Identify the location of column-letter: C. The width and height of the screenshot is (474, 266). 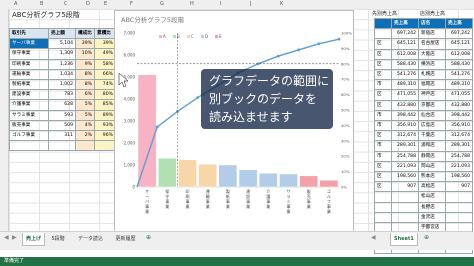
(66, 4).